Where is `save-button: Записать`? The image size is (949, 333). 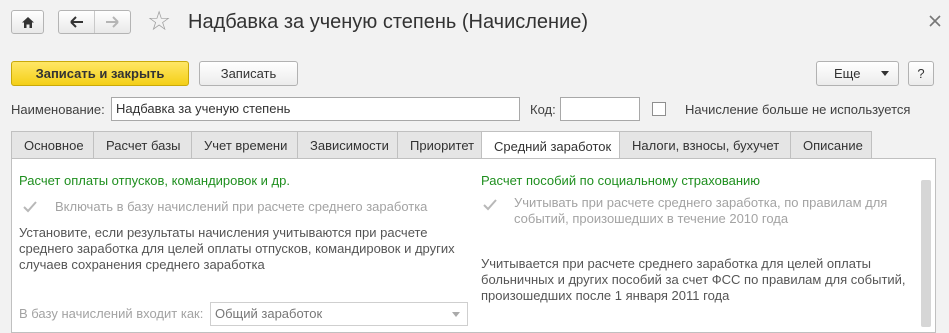
save-button: Записать is located at coordinates (248, 73).